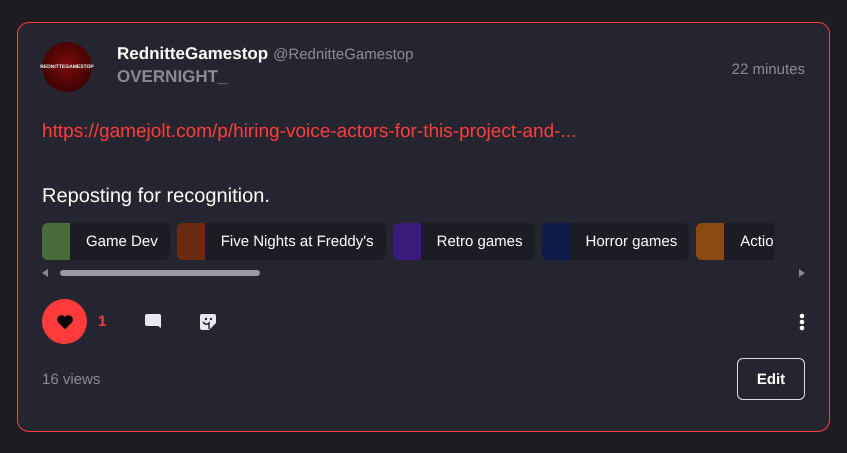 Image resolution: width=847 pixels, height=453 pixels. Describe the element at coordinates (768, 69) in the screenshot. I see `post-time: 22 minutes` at that location.